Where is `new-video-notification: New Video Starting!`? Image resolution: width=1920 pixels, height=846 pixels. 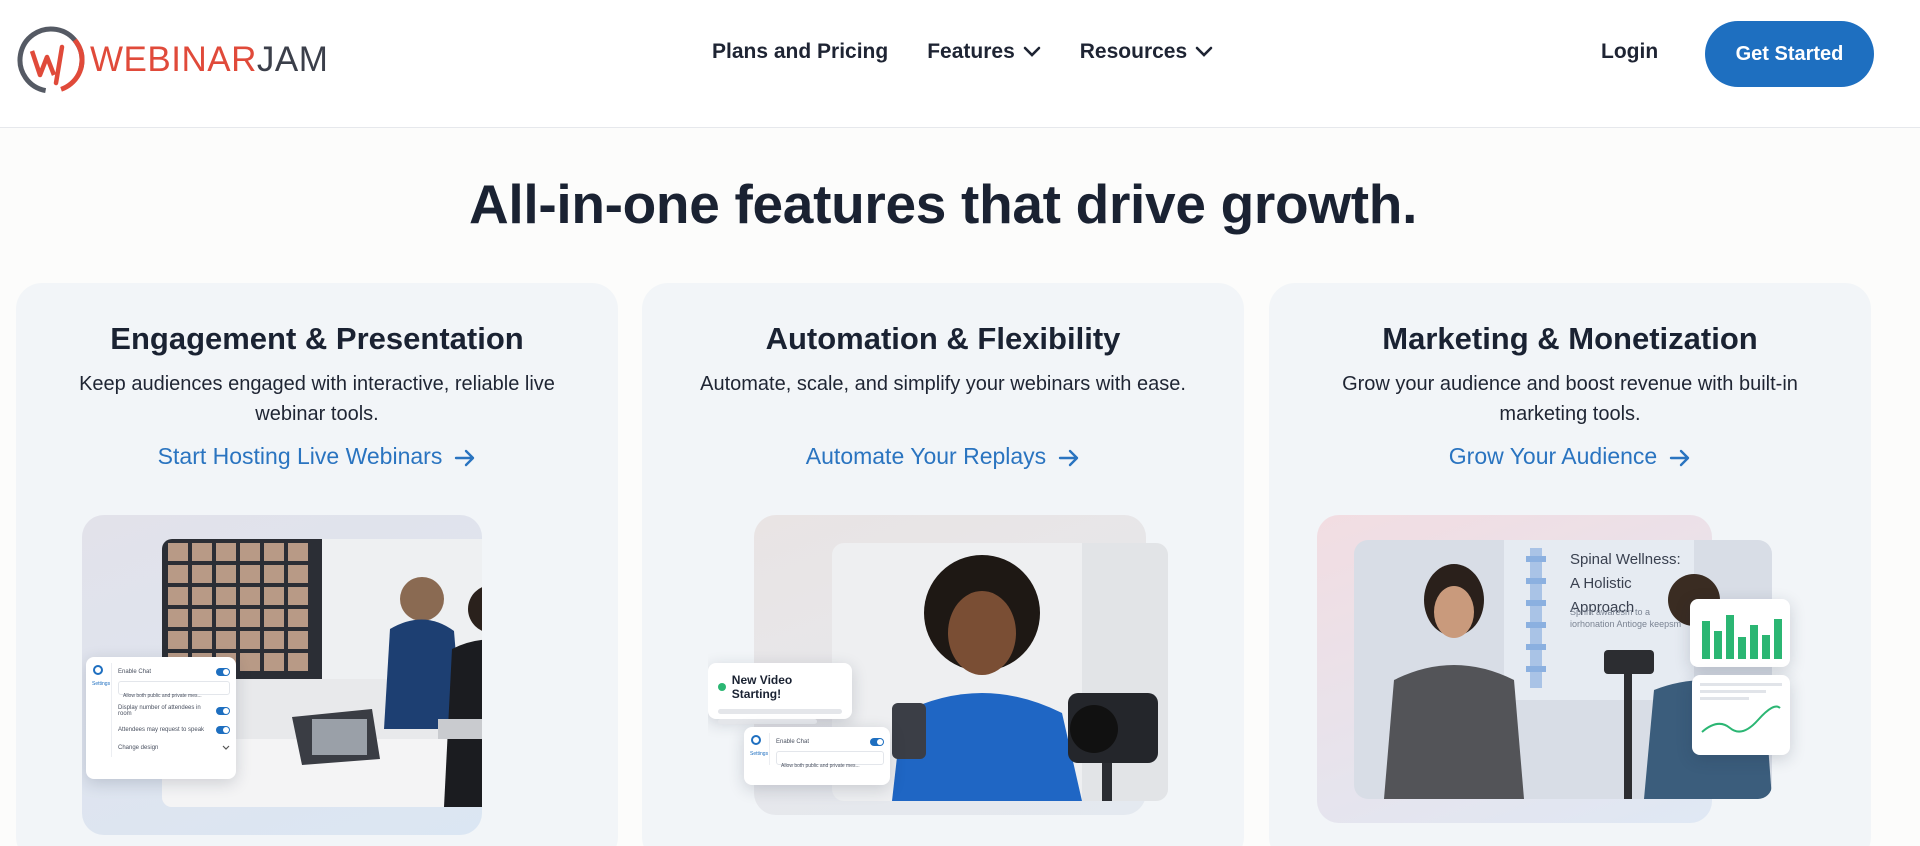 new-video-notification: New Video Starting! is located at coordinates (780, 693).